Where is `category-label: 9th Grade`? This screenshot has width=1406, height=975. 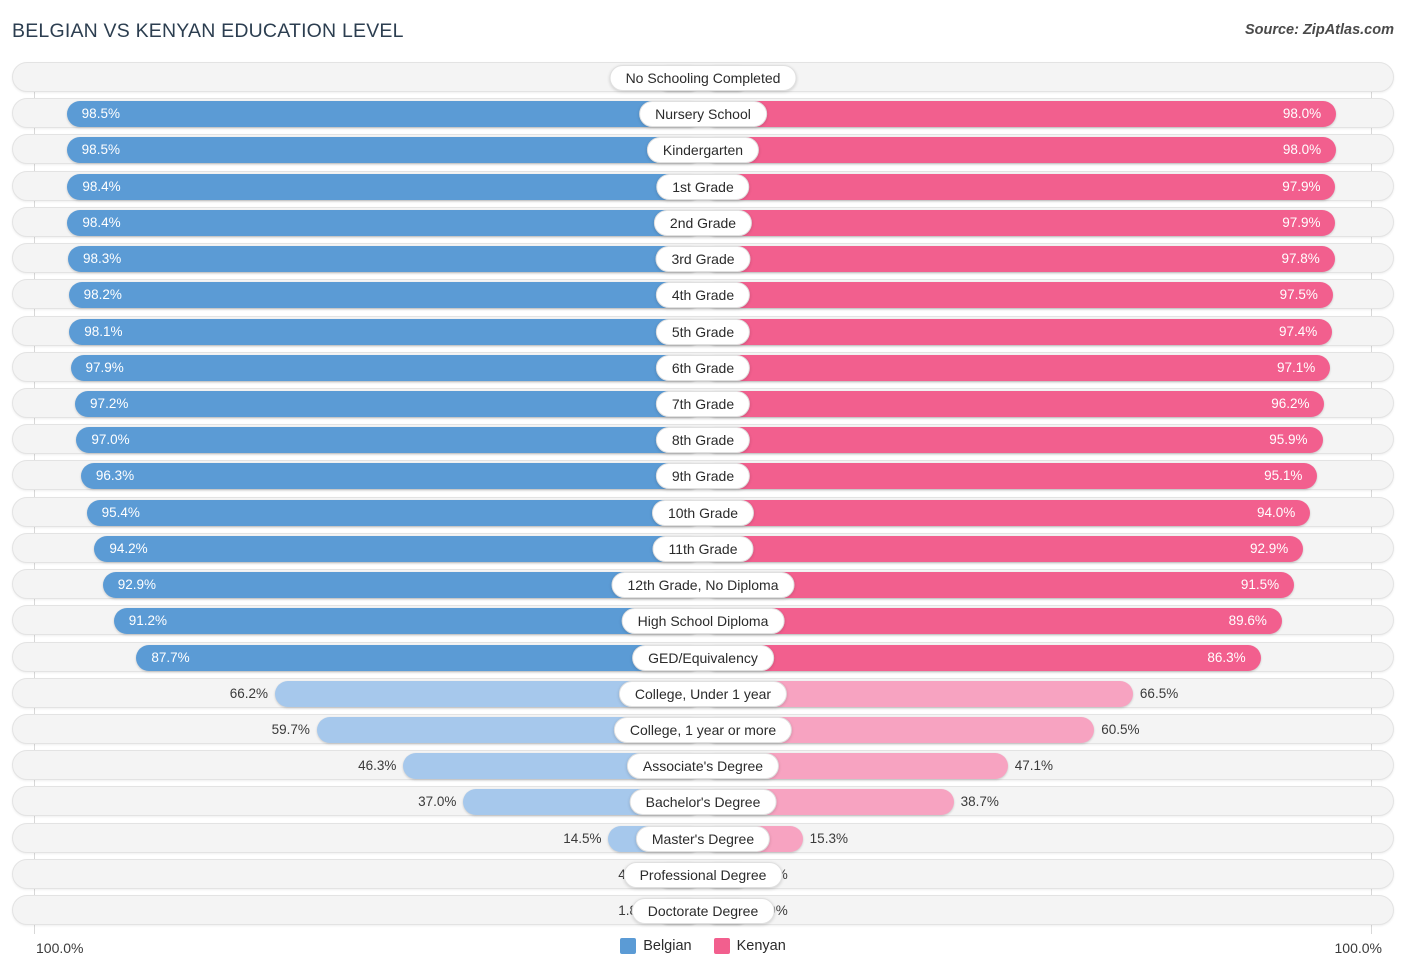 category-label: 9th Grade is located at coordinates (703, 476).